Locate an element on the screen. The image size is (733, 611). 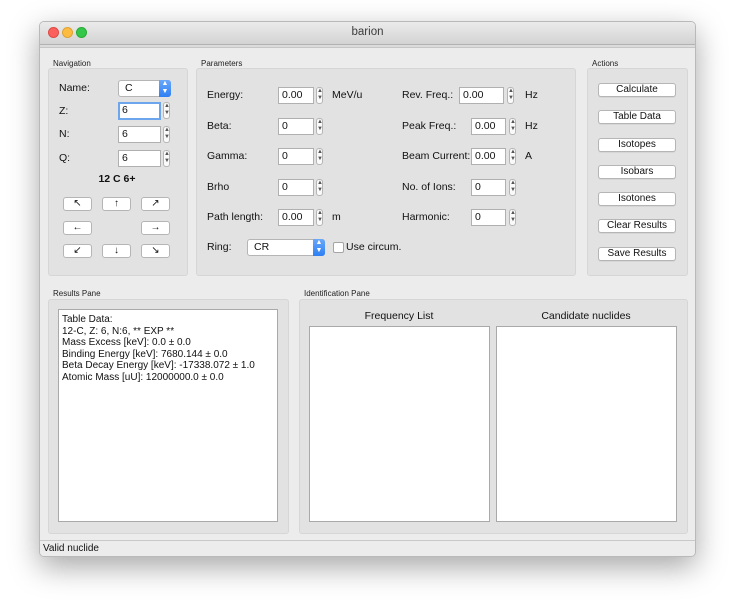
path-length-field: 0.00 is located at coordinates (296, 217).